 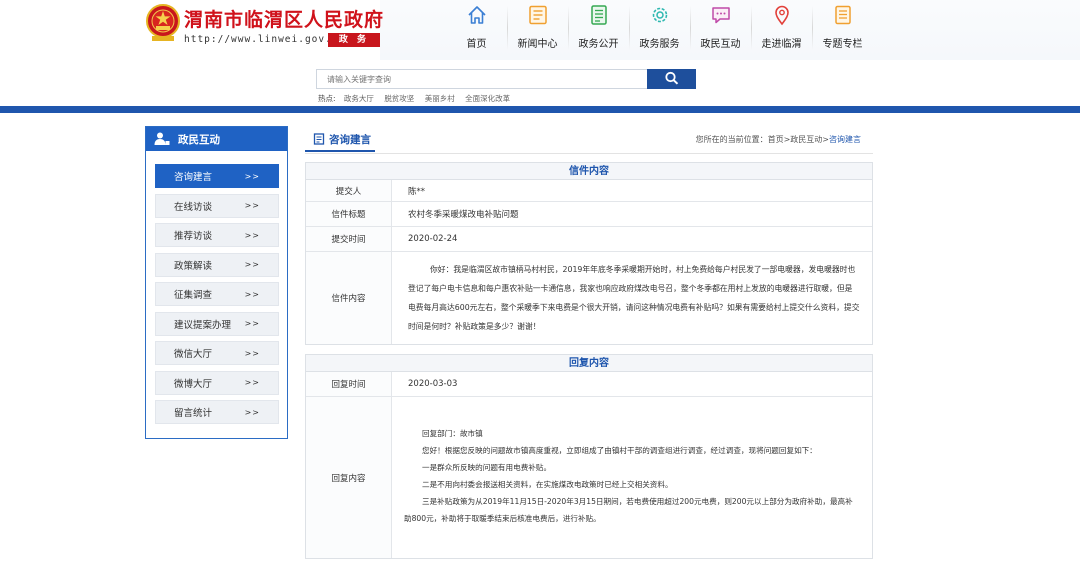 I want to click on nav-label: 政务服务, so click(x=659, y=44).